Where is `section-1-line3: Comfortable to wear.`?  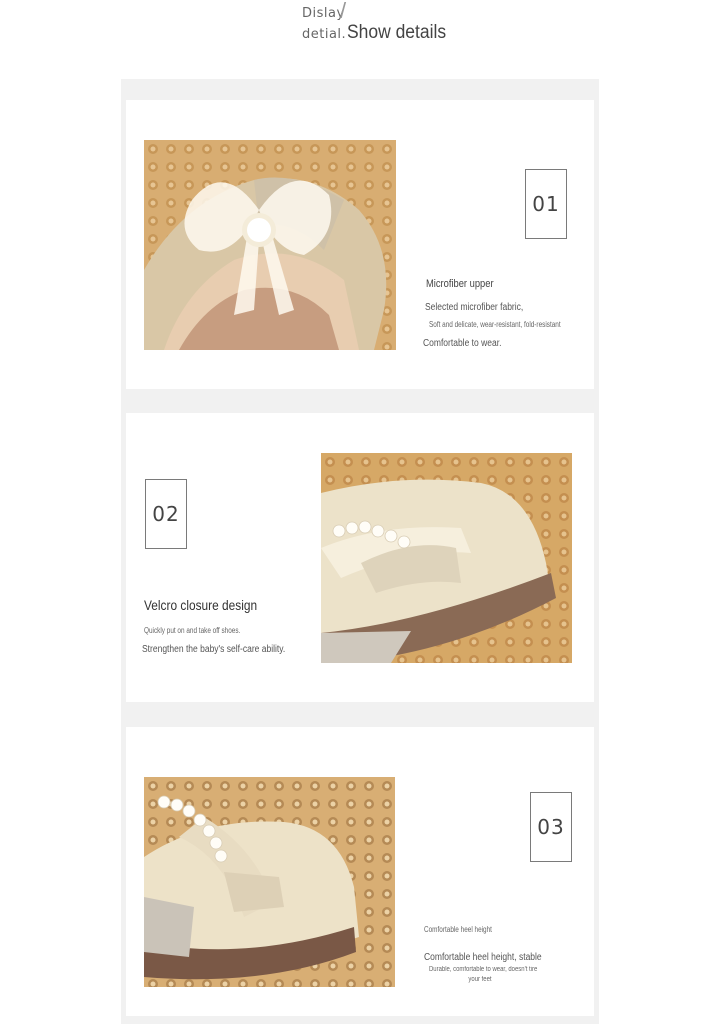
section-1-line3: Comfortable to wear. is located at coordinates (462, 343).